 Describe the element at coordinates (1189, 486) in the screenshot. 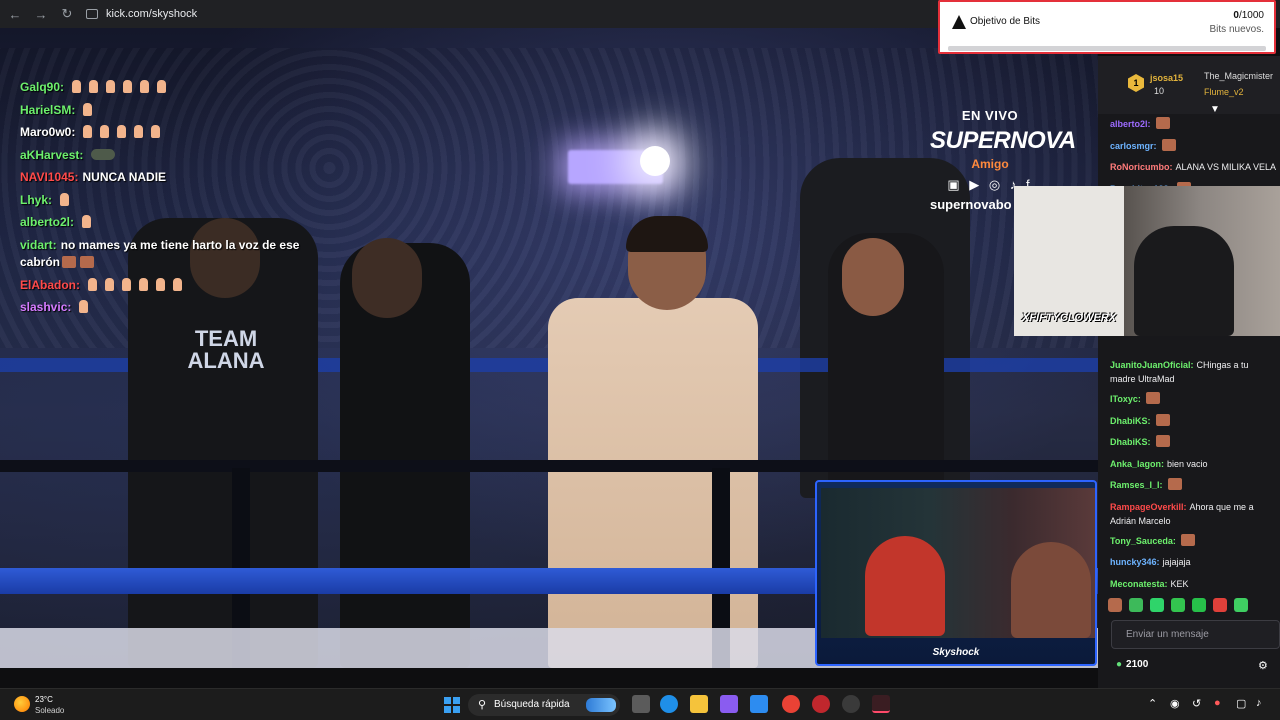

I see `chat-message: Ramses_I_I:` at that location.